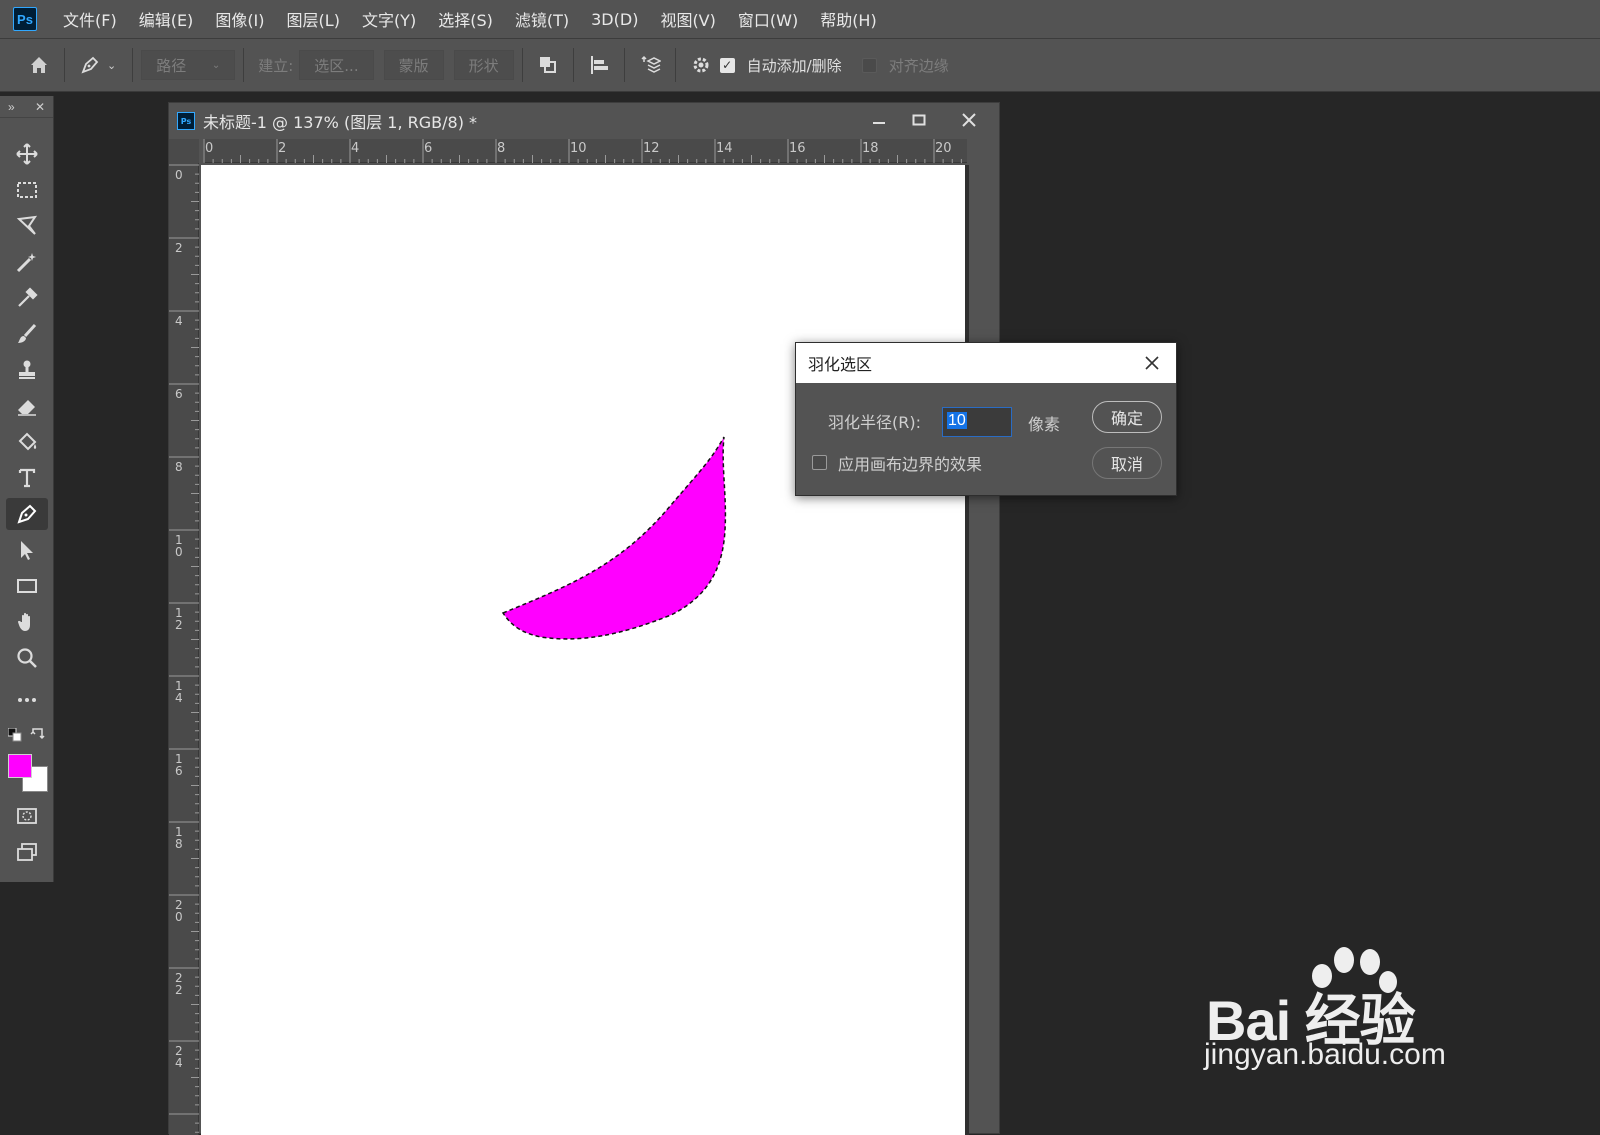  Describe the element at coordinates (879, 120) in the screenshot. I see `minimize-button` at that location.